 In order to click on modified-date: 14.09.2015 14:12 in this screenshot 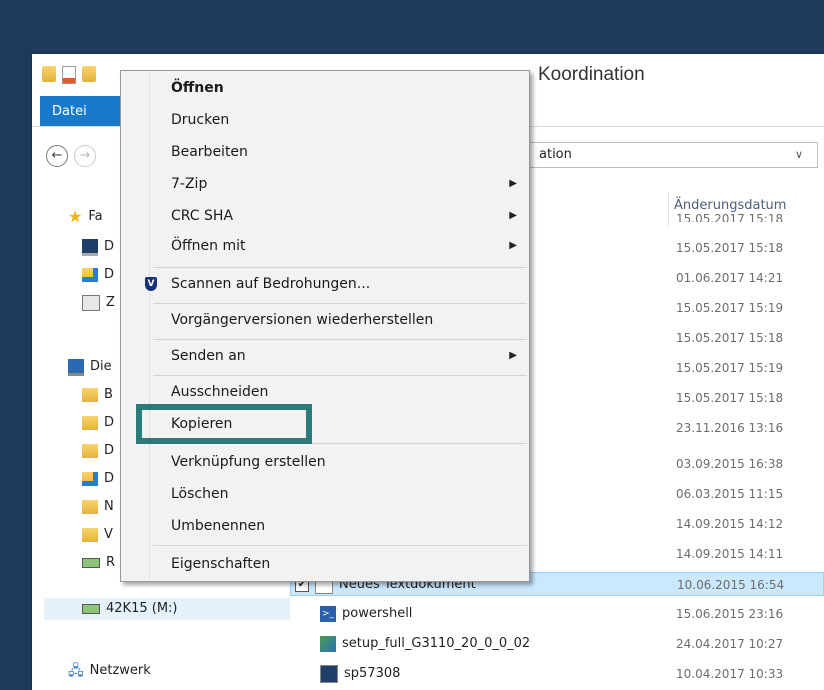, I will do `click(730, 524)`.